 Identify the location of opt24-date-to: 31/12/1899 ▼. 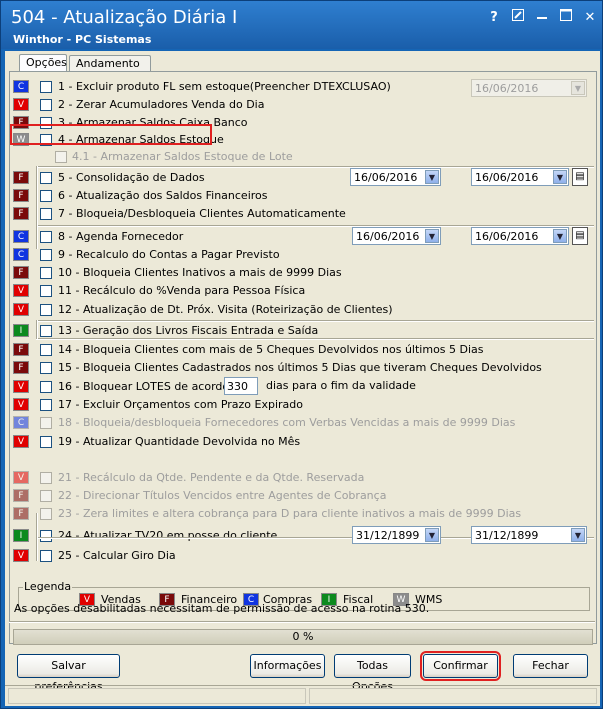
(529, 535).